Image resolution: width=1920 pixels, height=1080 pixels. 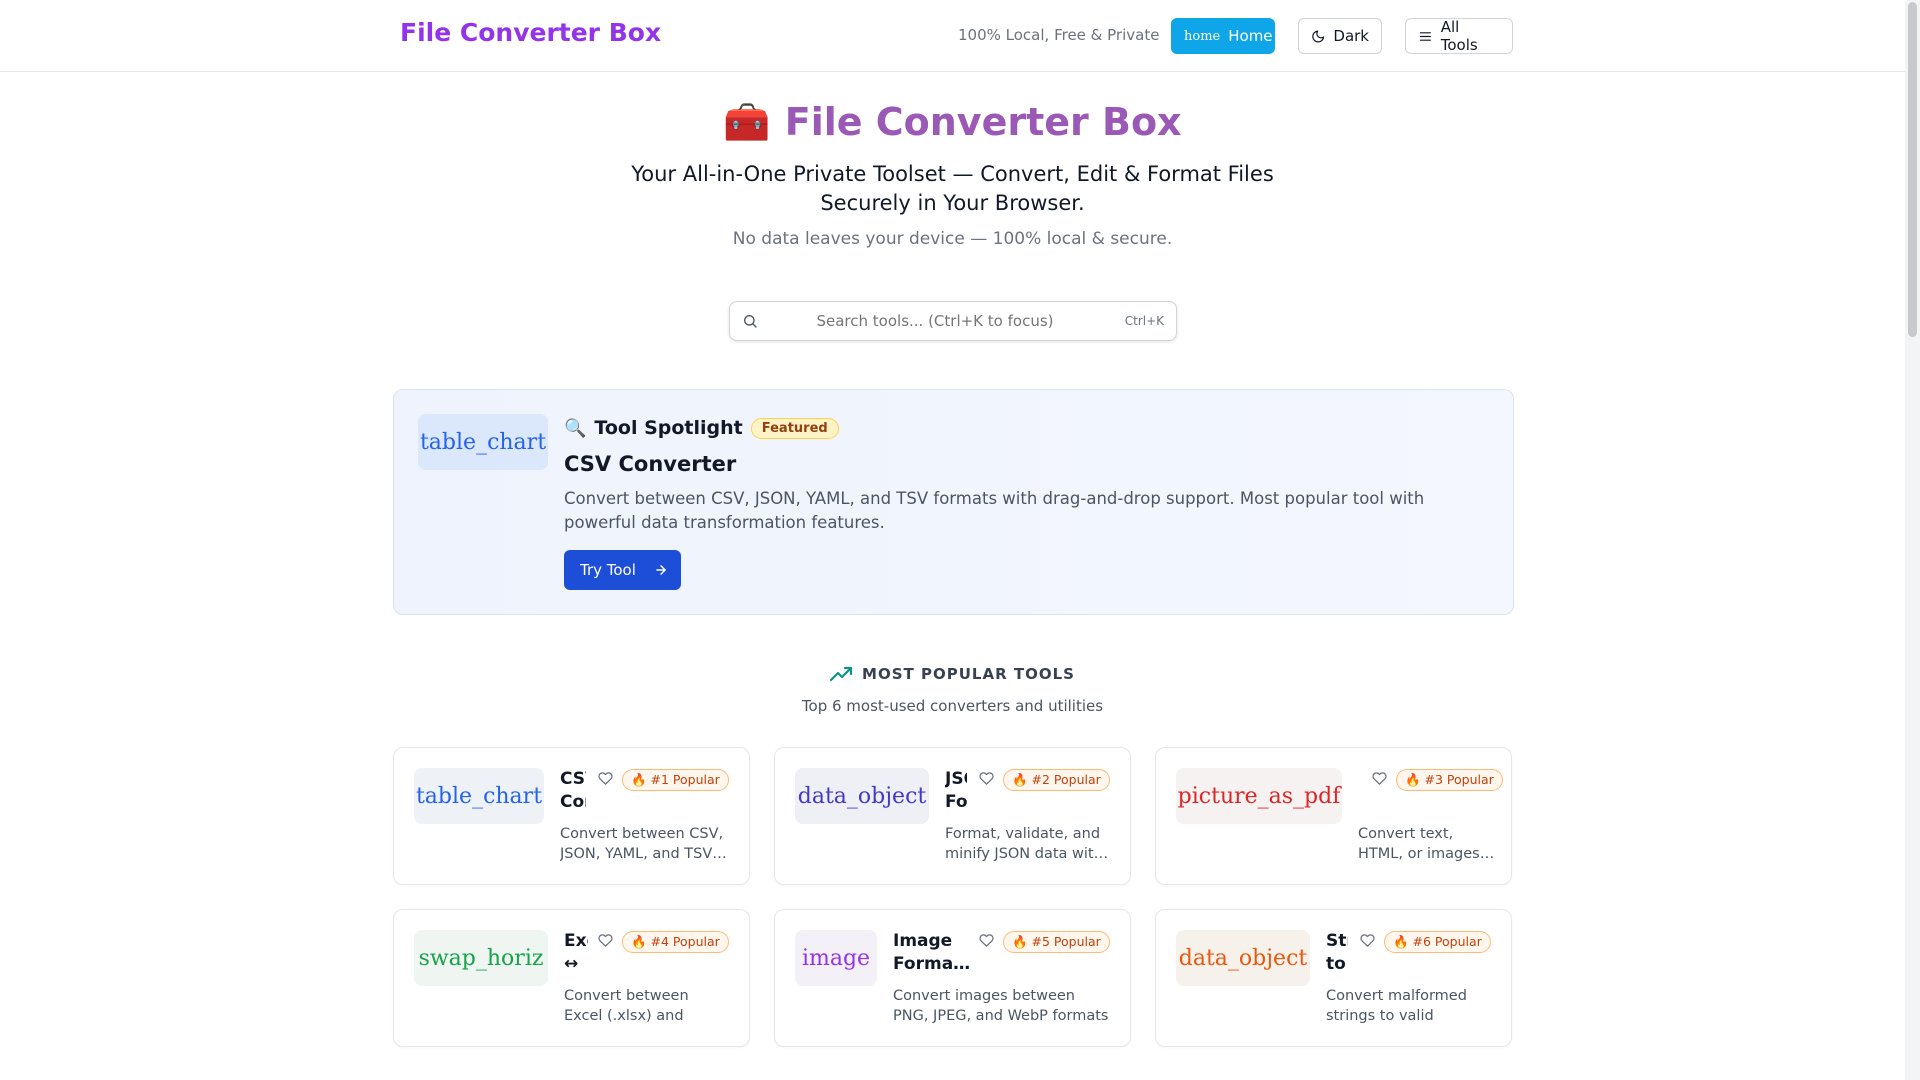 I want to click on header-tagline: 100% Local, Free & Private, so click(x=1059, y=35).